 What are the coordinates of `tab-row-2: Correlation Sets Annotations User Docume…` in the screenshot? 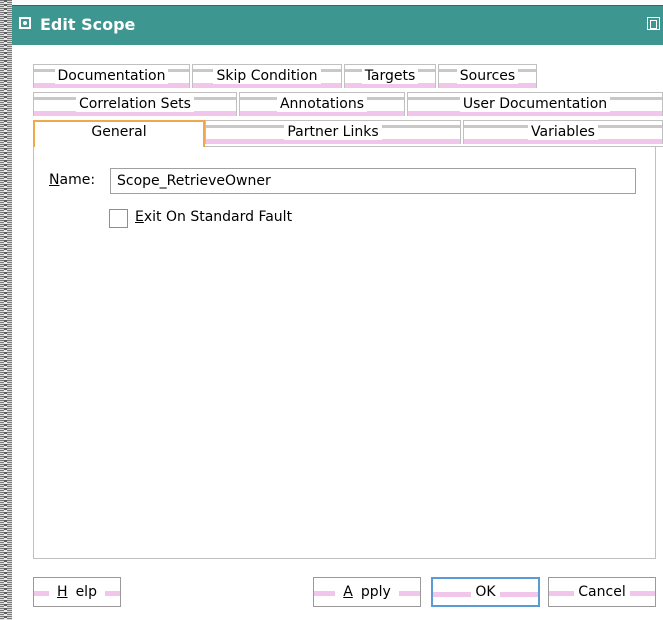 It's located at (348, 104).